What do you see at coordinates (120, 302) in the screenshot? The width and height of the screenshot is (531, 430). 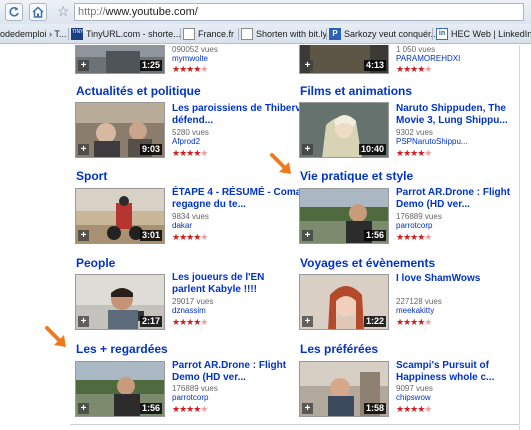 I see `video-thumbnail: + 2:17` at bounding box center [120, 302].